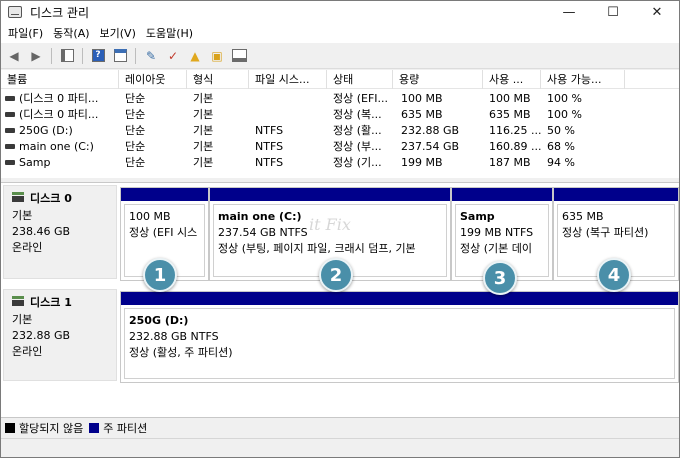 The height and width of the screenshot is (458, 680). What do you see at coordinates (510, 162) in the screenshot?
I see `free-space-cell: 187 MB` at bounding box center [510, 162].